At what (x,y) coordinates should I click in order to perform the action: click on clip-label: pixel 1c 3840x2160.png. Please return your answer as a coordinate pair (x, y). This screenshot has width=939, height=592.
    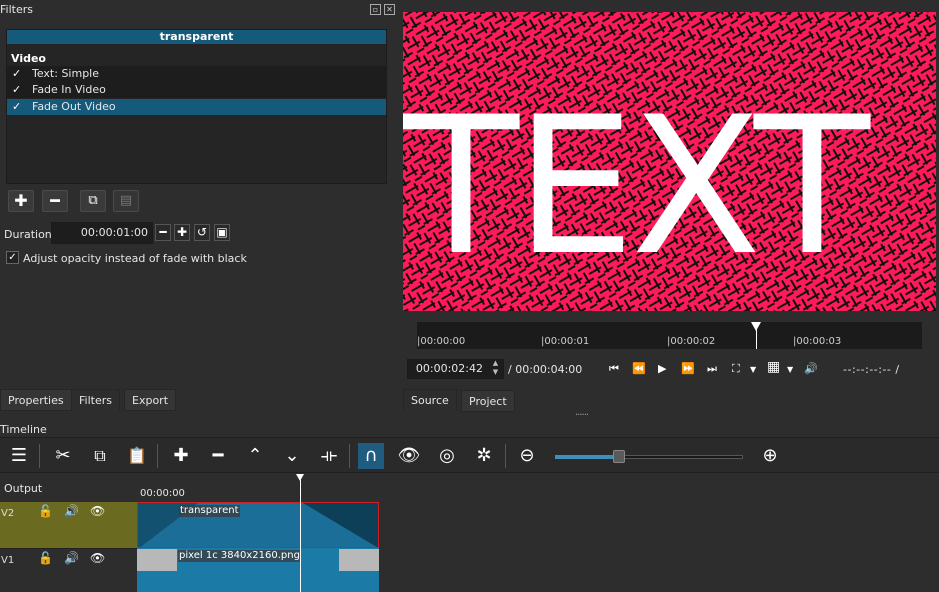
    Looking at the image, I should click on (239, 556).